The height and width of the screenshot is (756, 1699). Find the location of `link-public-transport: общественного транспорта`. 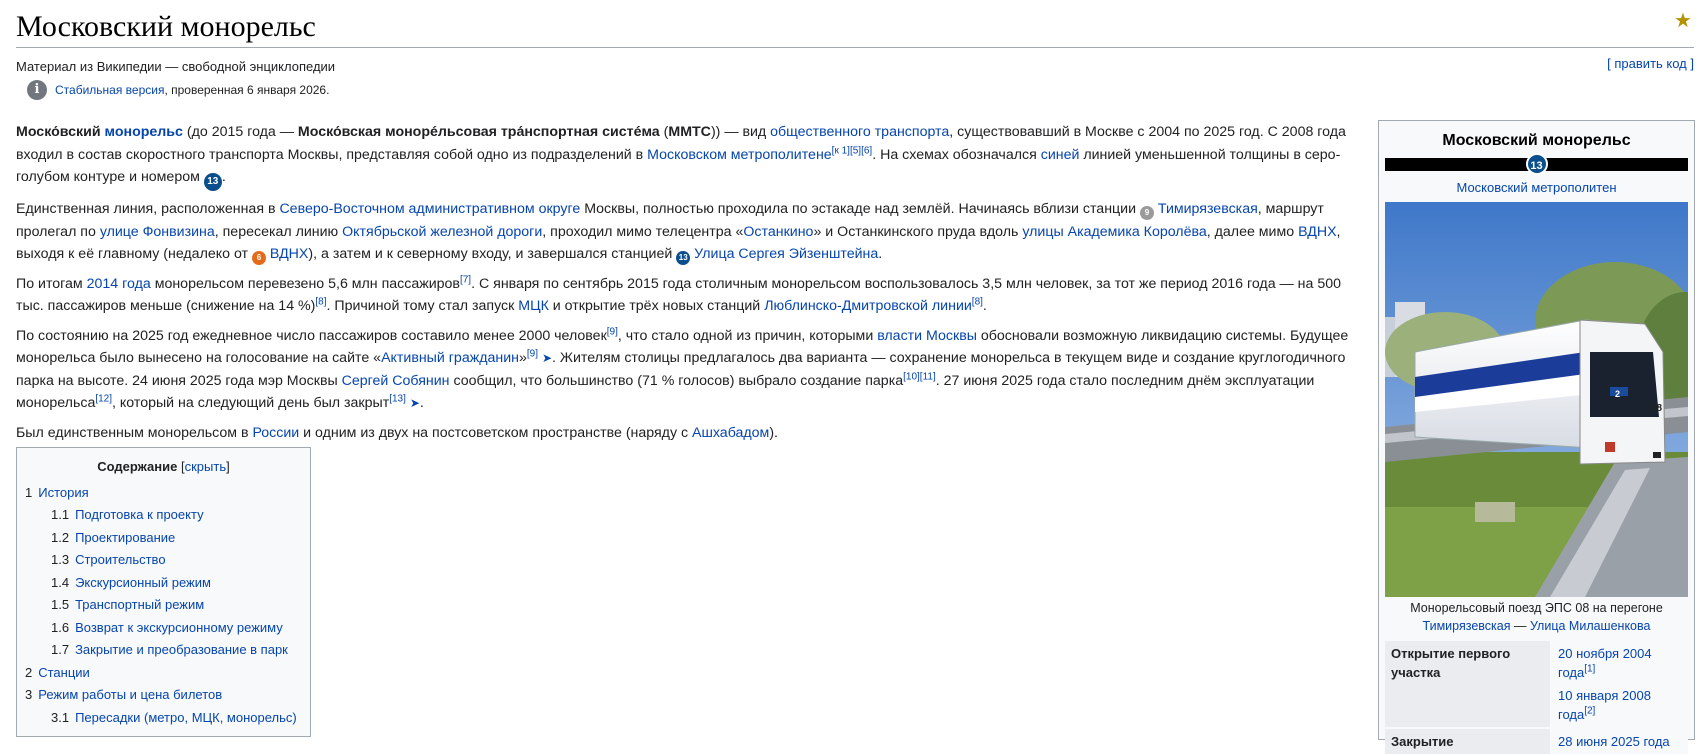

link-public-transport: общественного транспорта is located at coordinates (859, 132).